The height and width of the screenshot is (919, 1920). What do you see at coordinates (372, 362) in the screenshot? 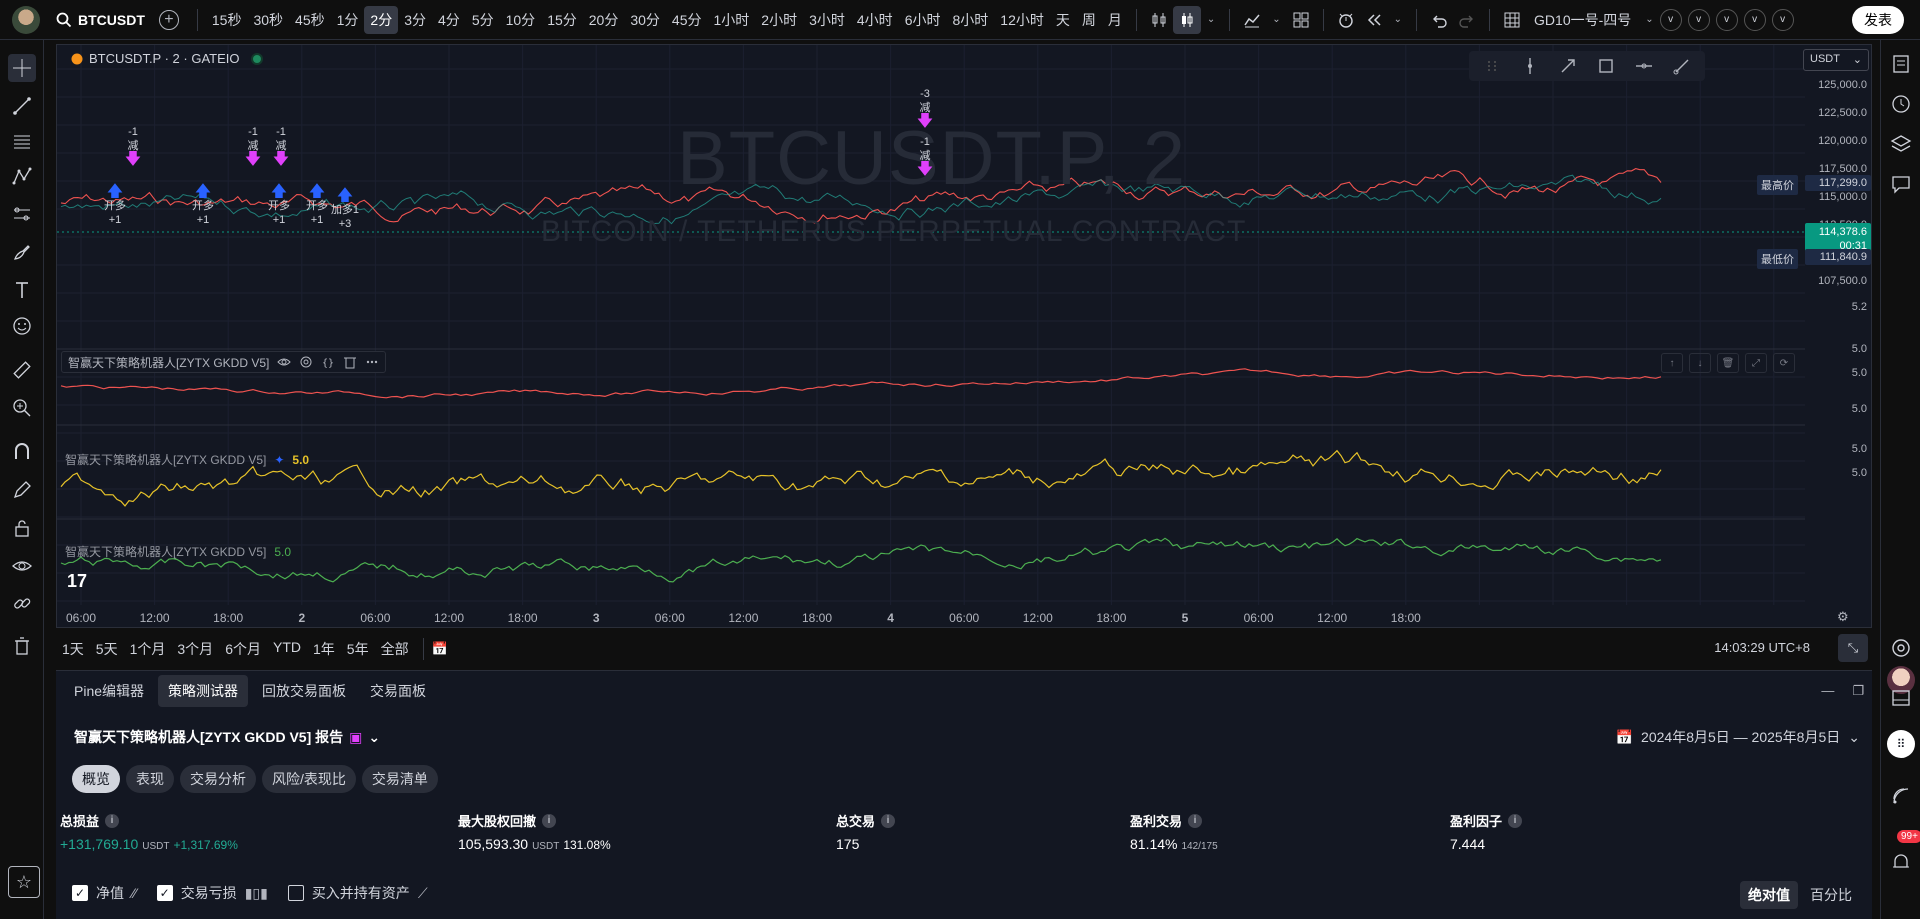
I see `more-icon` at bounding box center [372, 362].